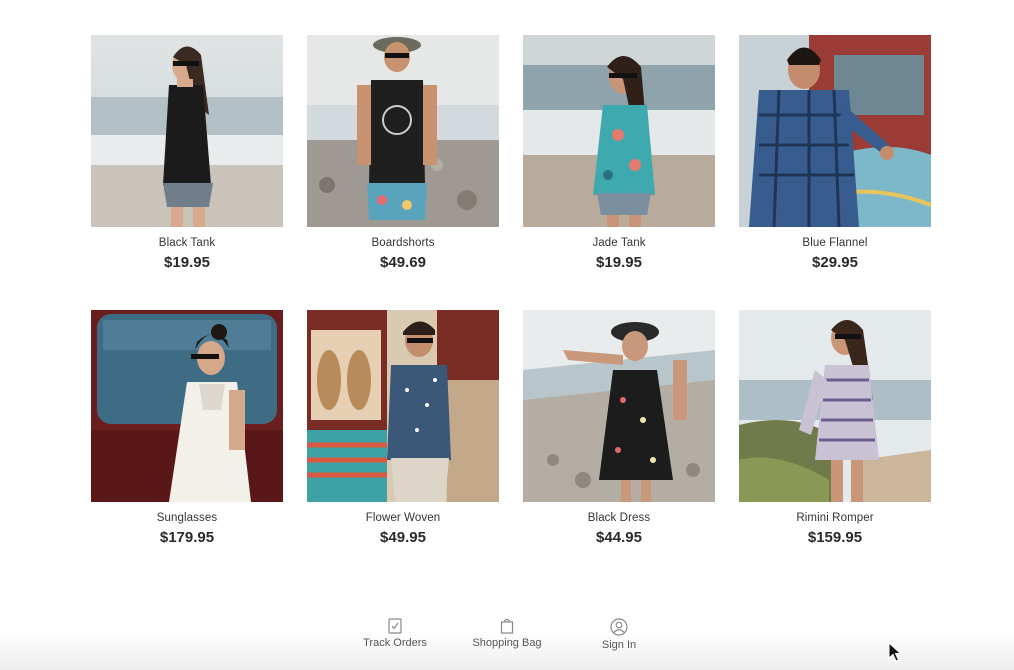  Describe the element at coordinates (835, 243) in the screenshot. I see `product-name: Blue Flannel` at that location.